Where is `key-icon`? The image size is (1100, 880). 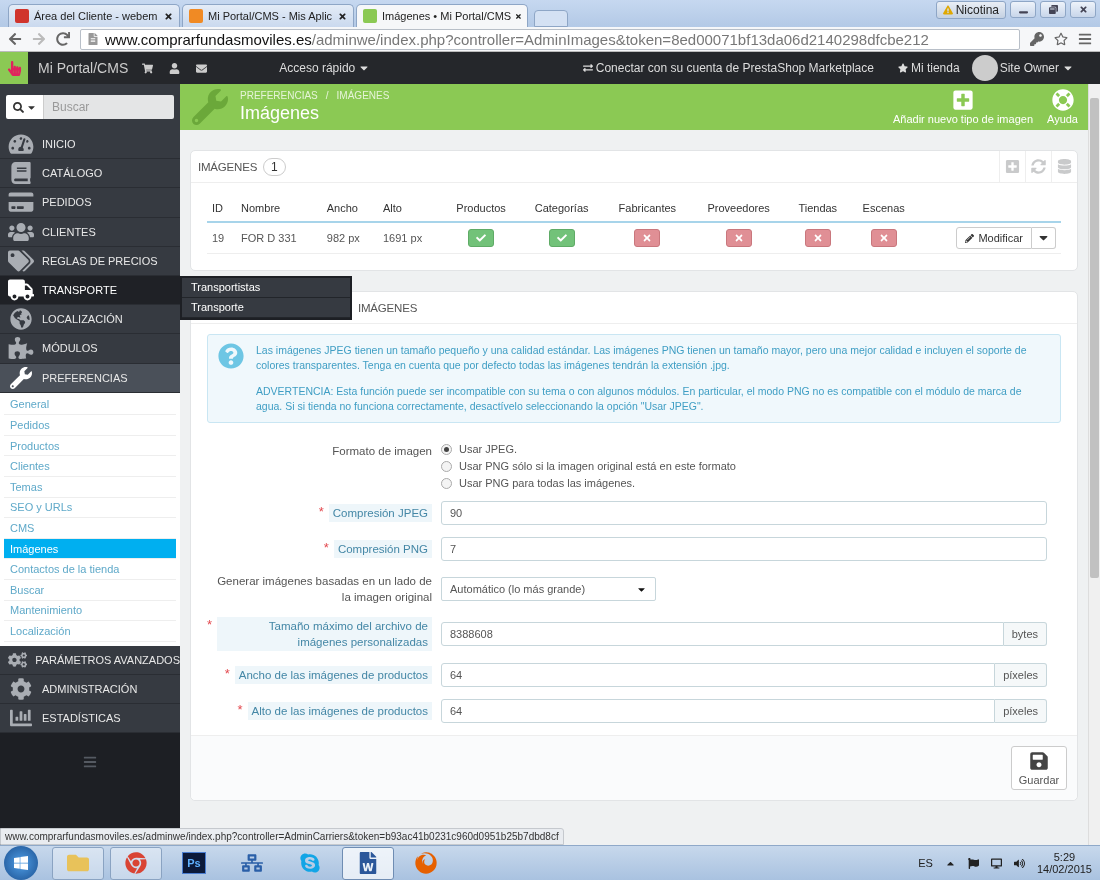 key-icon is located at coordinates (1037, 39).